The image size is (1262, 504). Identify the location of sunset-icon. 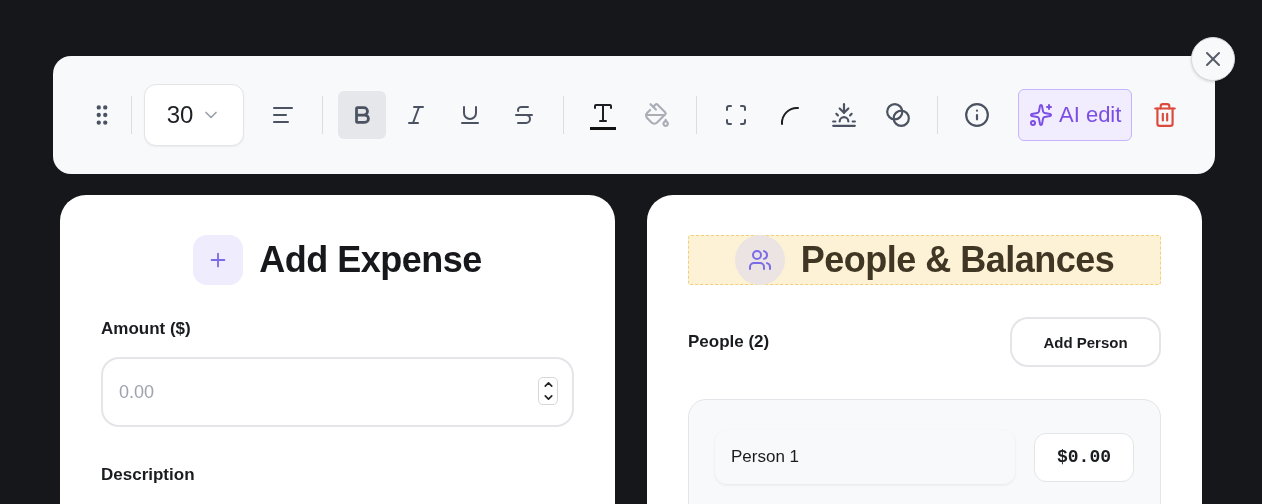
(844, 115).